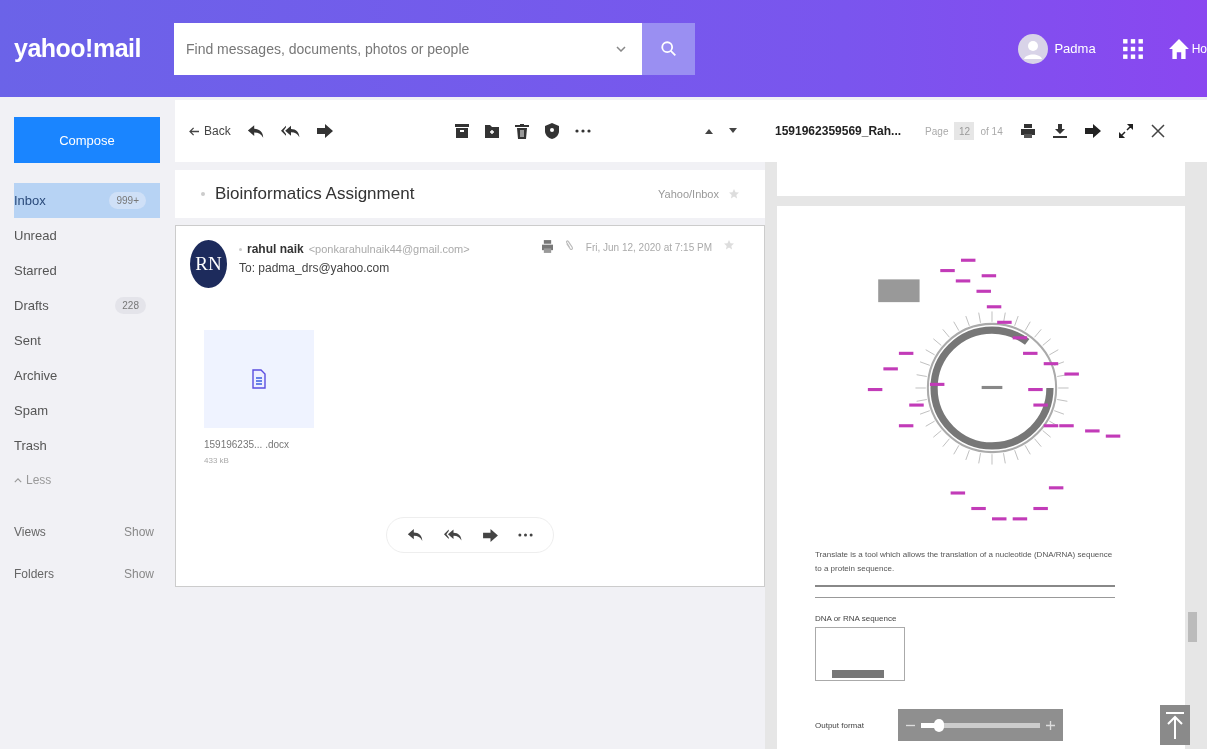  Describe the element at coordinates (709, 131) in the screenshot. I see `caret-up-icon` at that location.